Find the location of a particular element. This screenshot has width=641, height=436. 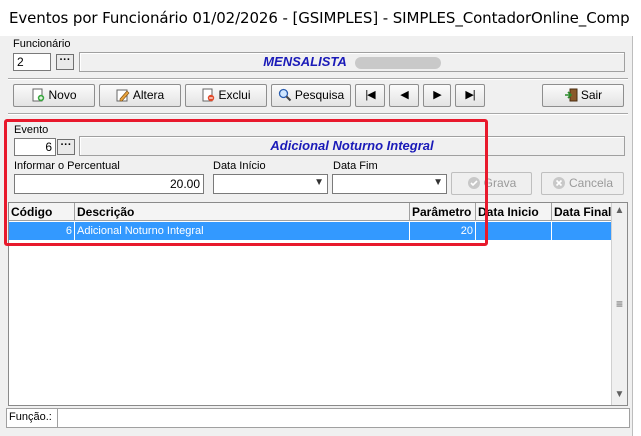

grava-button: Grava is located at coordinates (491, 183).